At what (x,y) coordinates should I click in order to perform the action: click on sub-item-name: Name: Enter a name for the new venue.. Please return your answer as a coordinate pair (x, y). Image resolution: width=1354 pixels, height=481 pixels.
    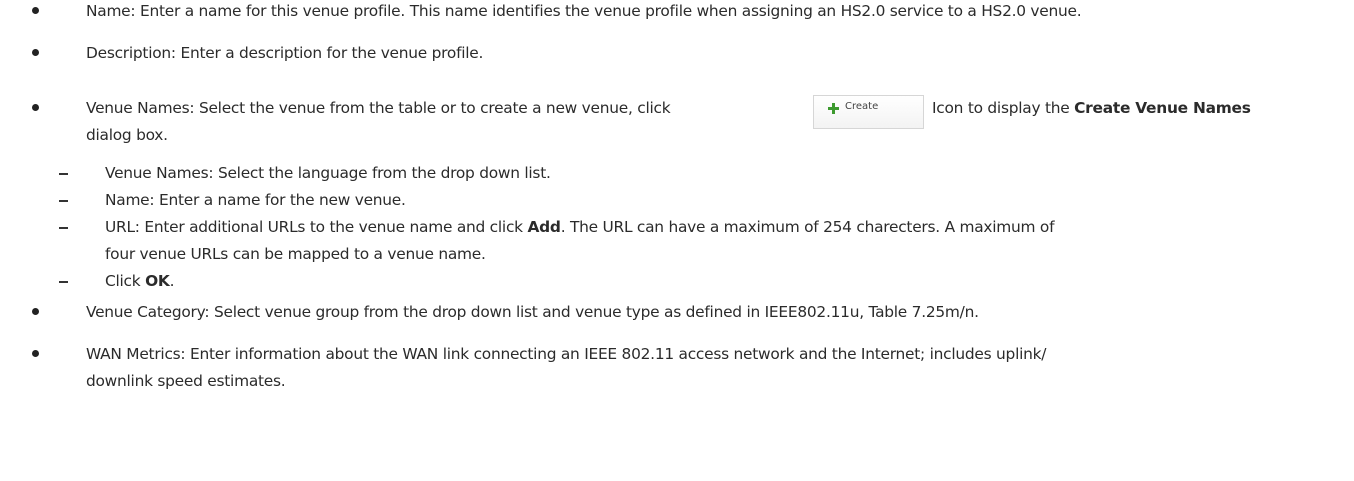
    Looking at the image, I should click on (255, 200).